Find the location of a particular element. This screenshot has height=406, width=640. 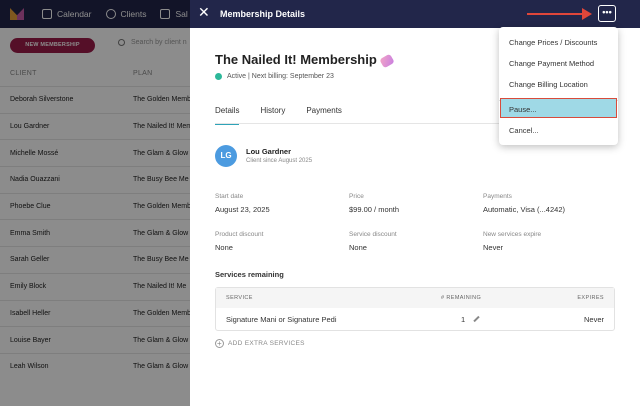

add-extra-services-label: ADD EXTRA SERVICES is located at coordinates (266, 343).